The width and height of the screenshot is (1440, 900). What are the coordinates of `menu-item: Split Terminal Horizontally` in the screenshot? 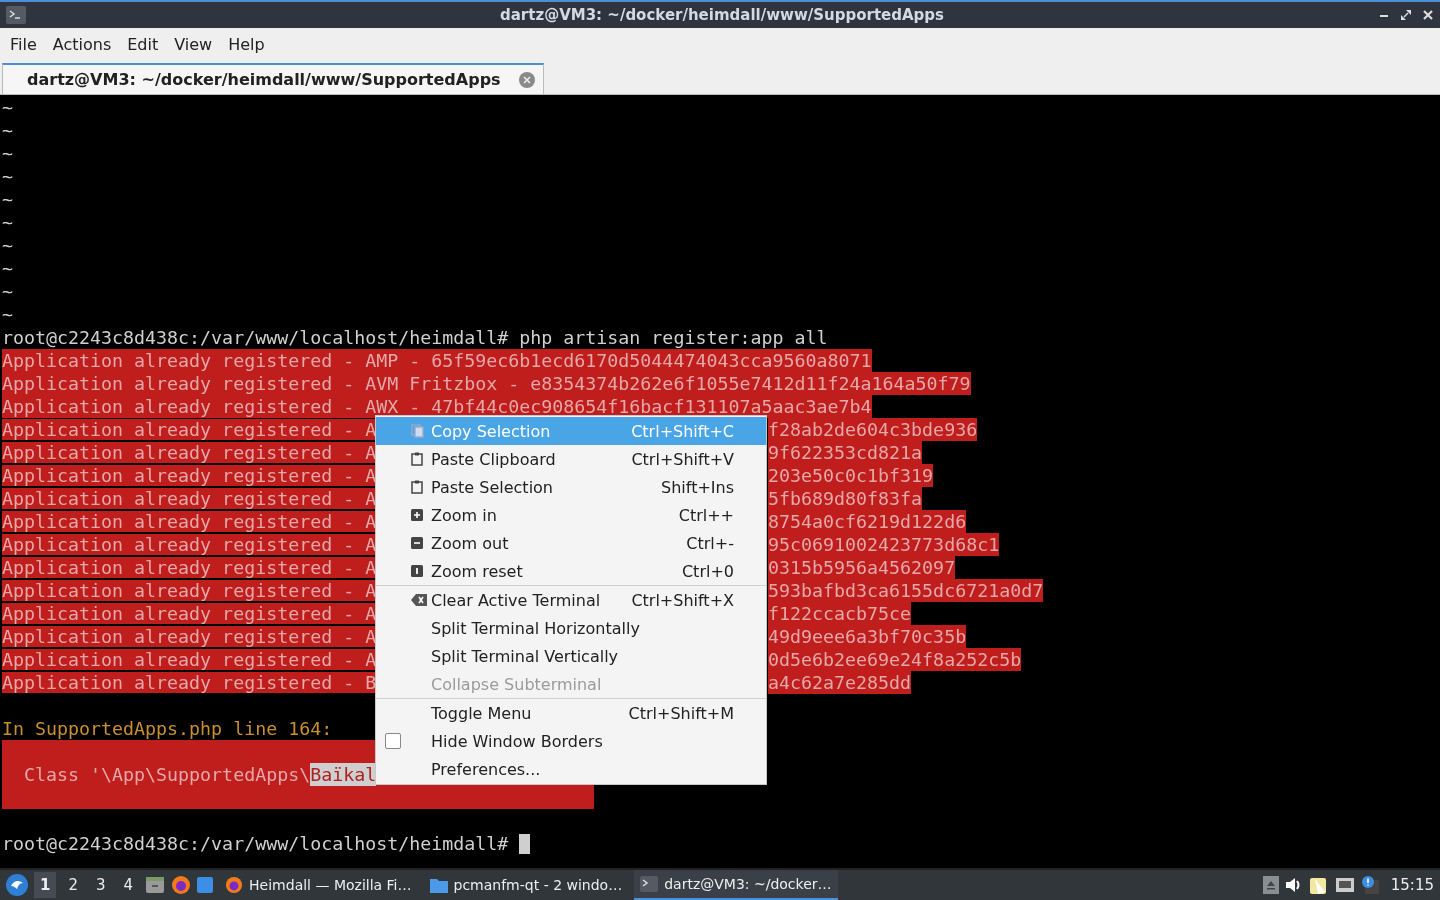 It's located at (571, 628).